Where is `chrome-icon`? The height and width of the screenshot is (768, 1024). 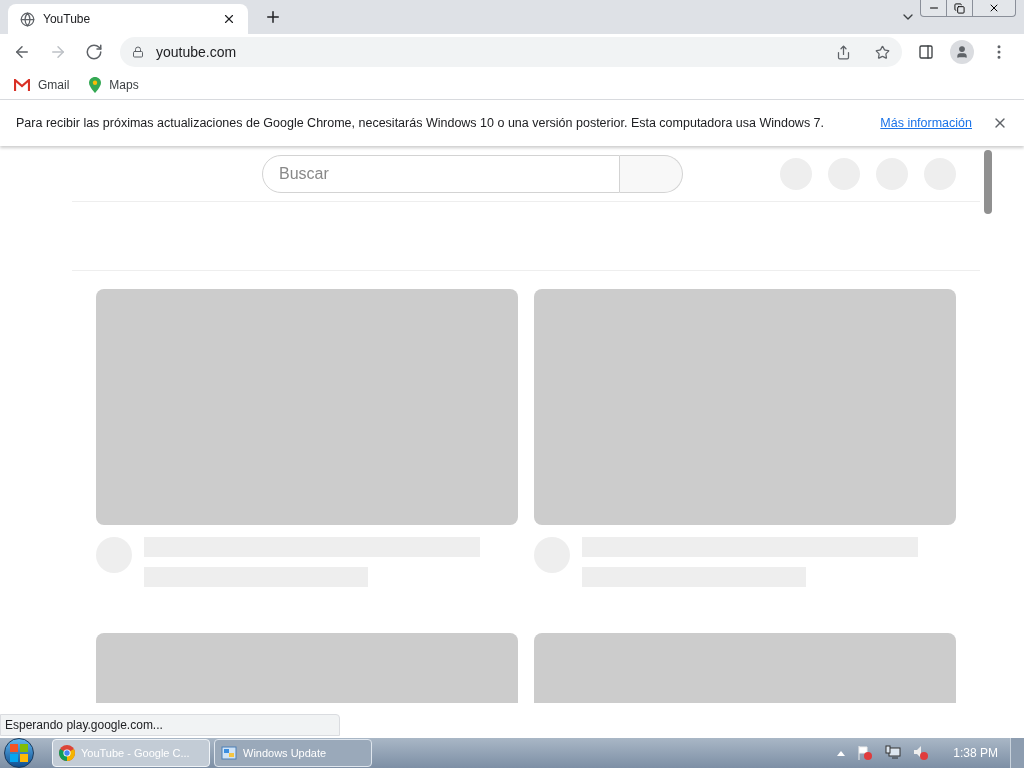
chrome-icon is located at coordinates (67, 753).